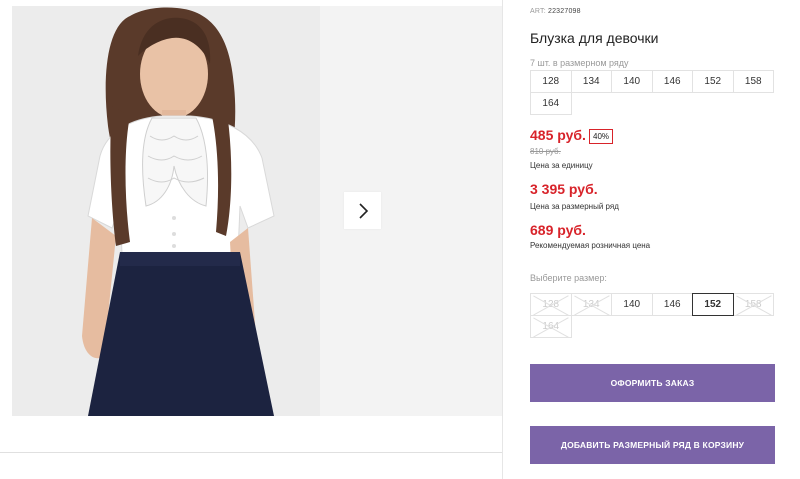 The width and height of the screenshot is (800, 479). Describe the element at coordinates (632, 304) in the screenshot. I see `size-option: 140` at that location.